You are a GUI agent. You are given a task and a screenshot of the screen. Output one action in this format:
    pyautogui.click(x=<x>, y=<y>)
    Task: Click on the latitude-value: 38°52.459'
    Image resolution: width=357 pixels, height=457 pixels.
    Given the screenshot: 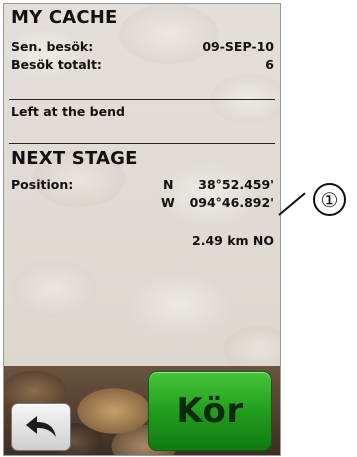 What is the action you would take?
    pyautogui.click(x=236, y=184)
    